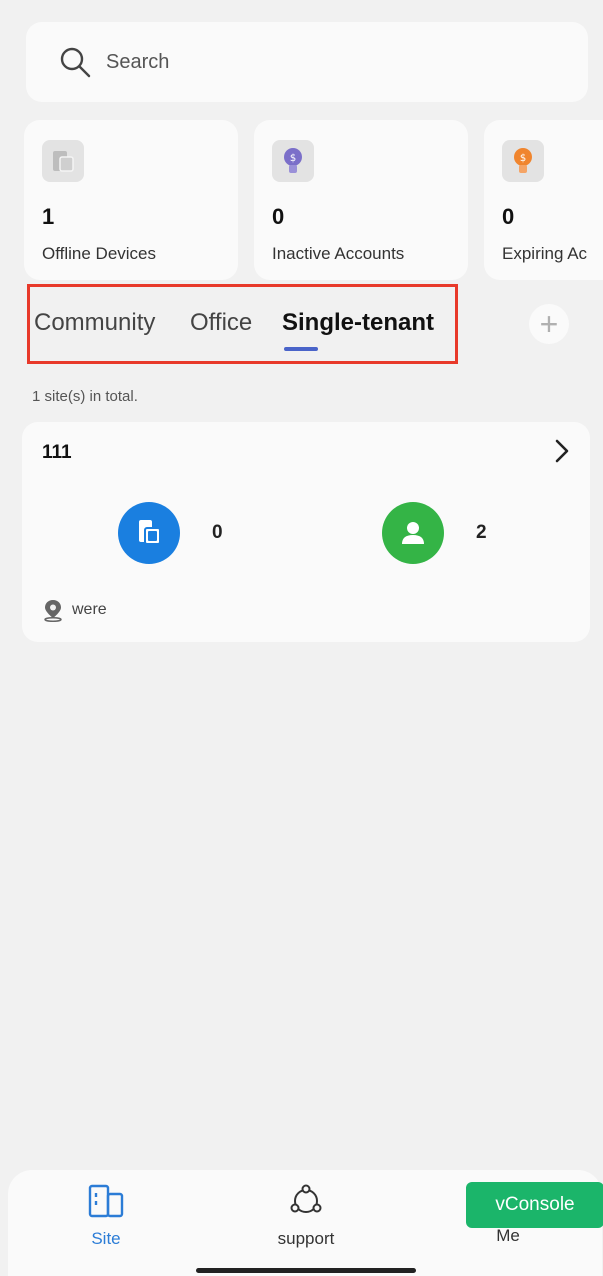 The image size is (603, 1276). What do you see at coordinates (534, 1205) in the screenshot?
I see `vconsole-button: vConsole` at bounding box center [534, 1205].